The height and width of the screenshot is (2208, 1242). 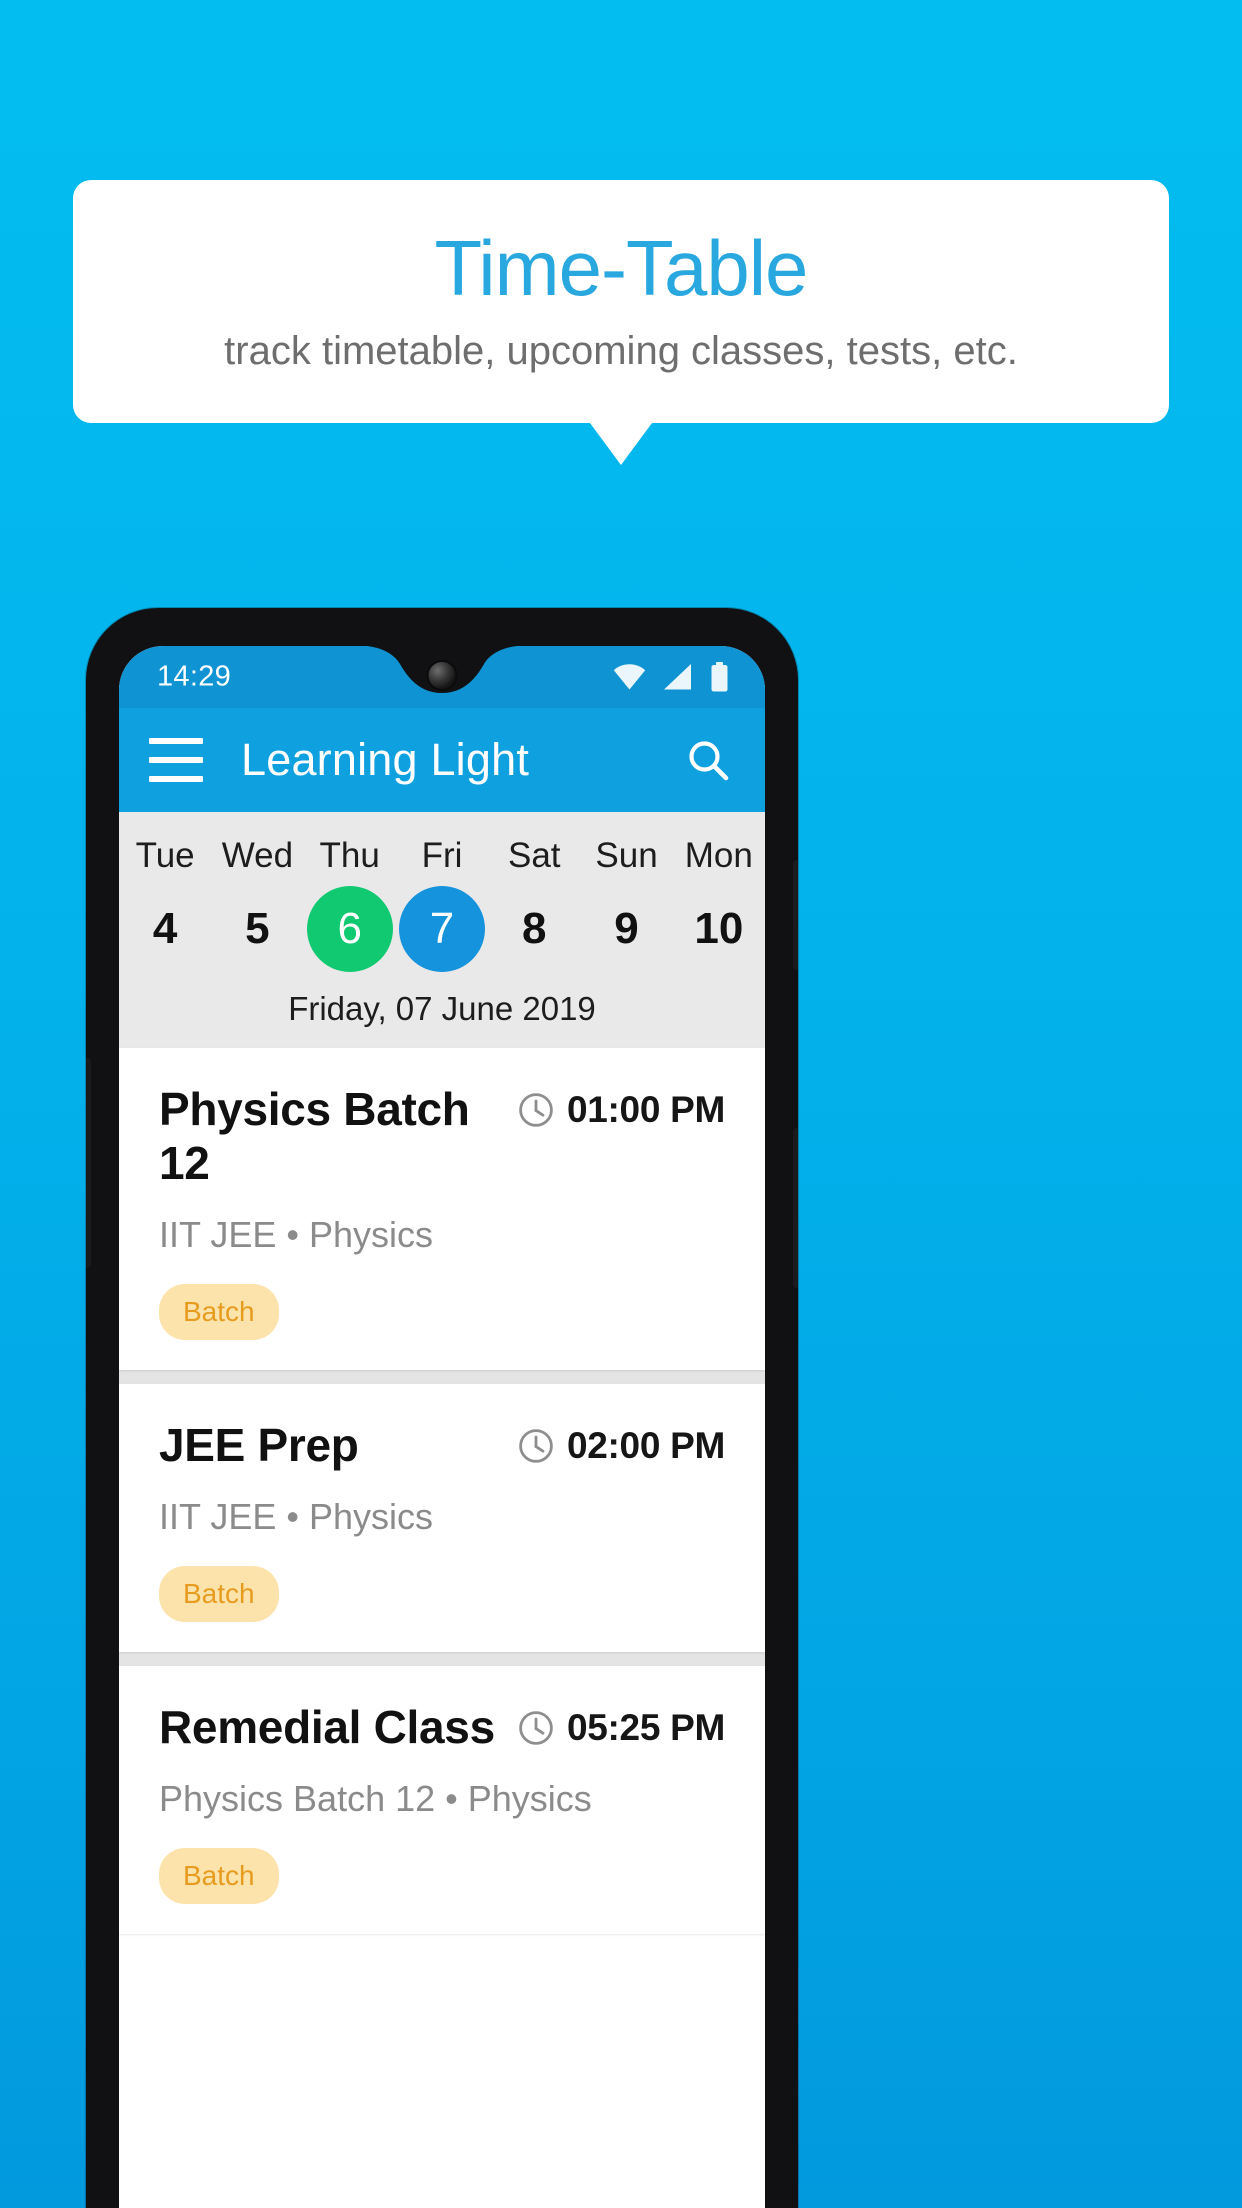 I want to click on day-number-badge: 9, so click(x=627, y=929).